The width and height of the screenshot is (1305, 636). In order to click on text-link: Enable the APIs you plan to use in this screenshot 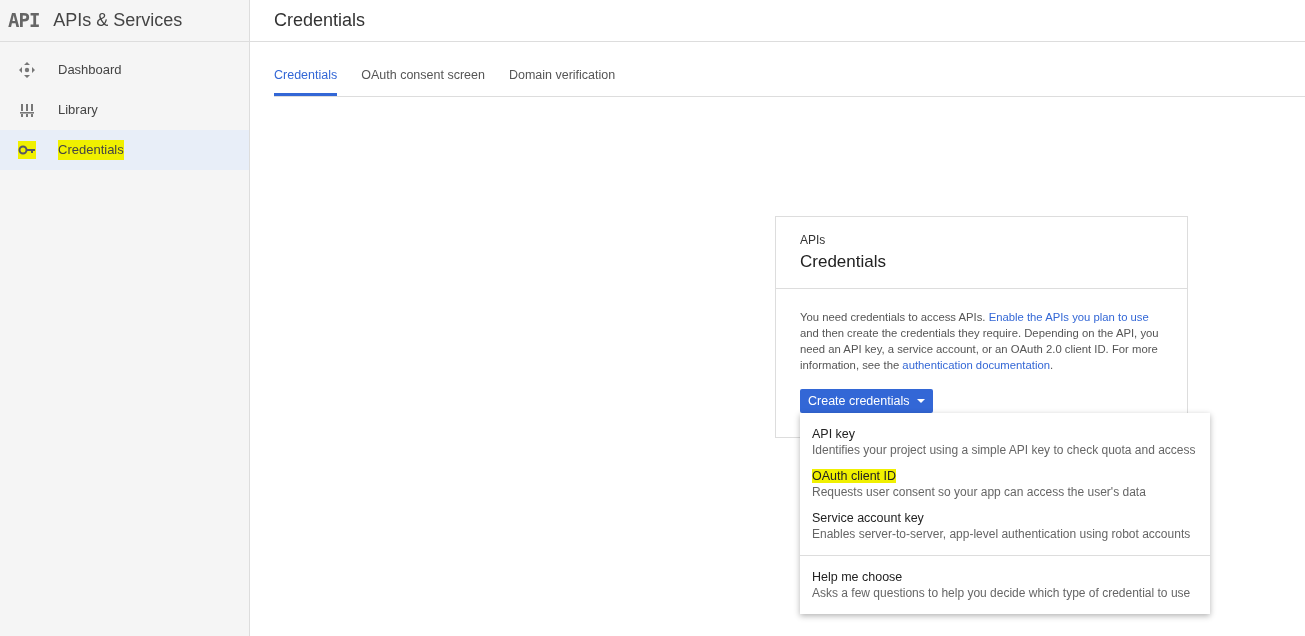, I will do `click(1068, 317)`.